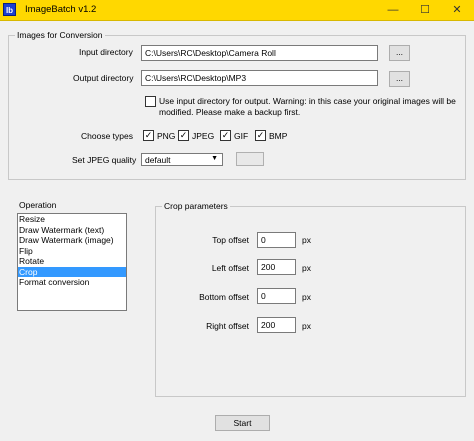  I want to click on top-offset-label: Top offset, so click(230, 240).